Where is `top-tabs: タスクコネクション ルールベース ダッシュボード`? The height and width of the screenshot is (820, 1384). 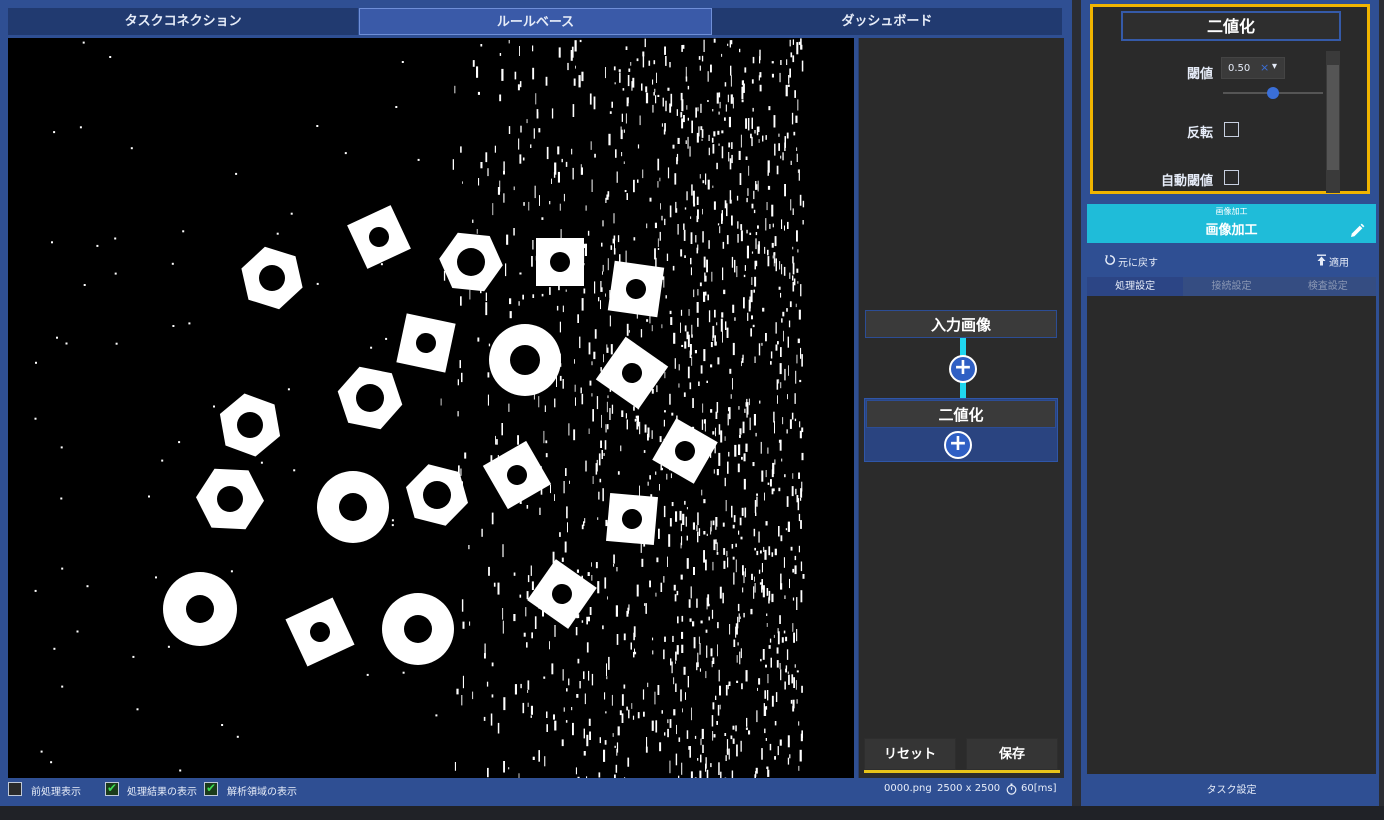 top-tabs: タスクコネクション ルールベース ダッシュボード is located at coordinates (535, 21).